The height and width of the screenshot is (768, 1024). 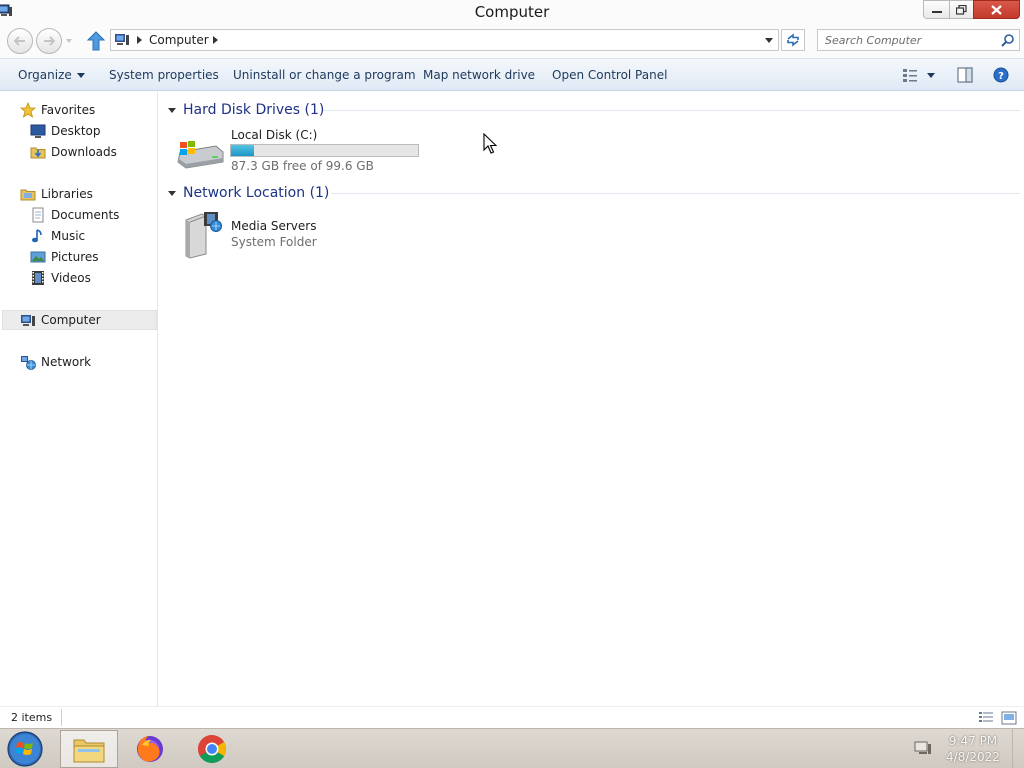 I want to click on close-button, so click(x=996, y=9).